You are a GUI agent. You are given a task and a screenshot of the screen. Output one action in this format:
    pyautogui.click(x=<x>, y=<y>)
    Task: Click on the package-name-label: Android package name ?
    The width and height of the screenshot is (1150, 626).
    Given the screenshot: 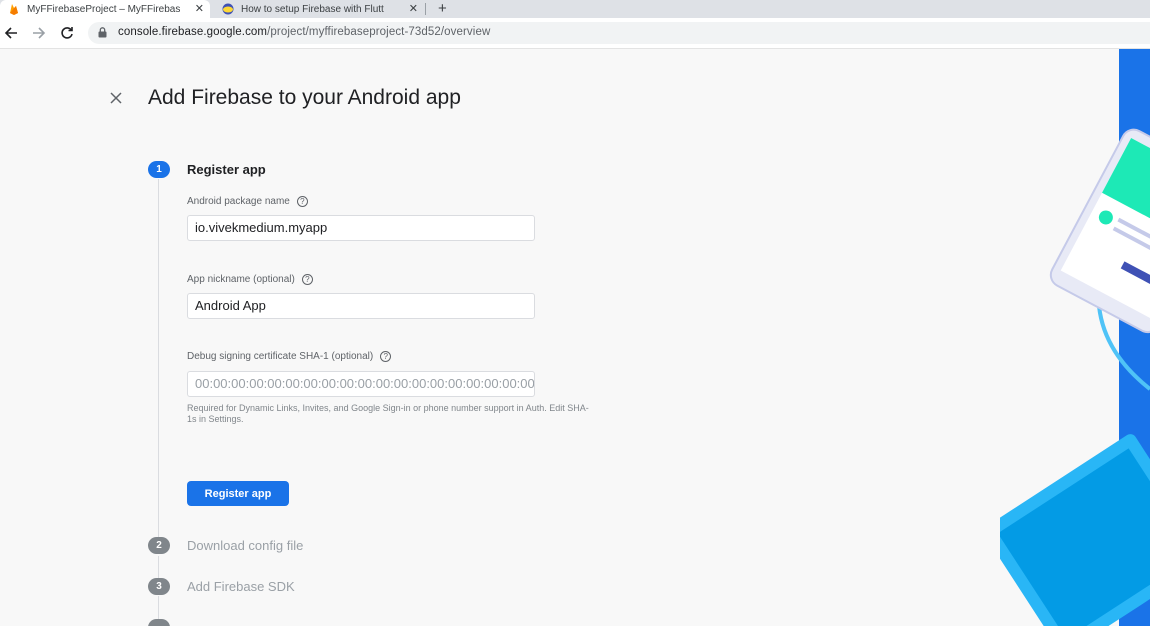 What is the action you would take?
    pyautogui.click(x=247, y=201)
    